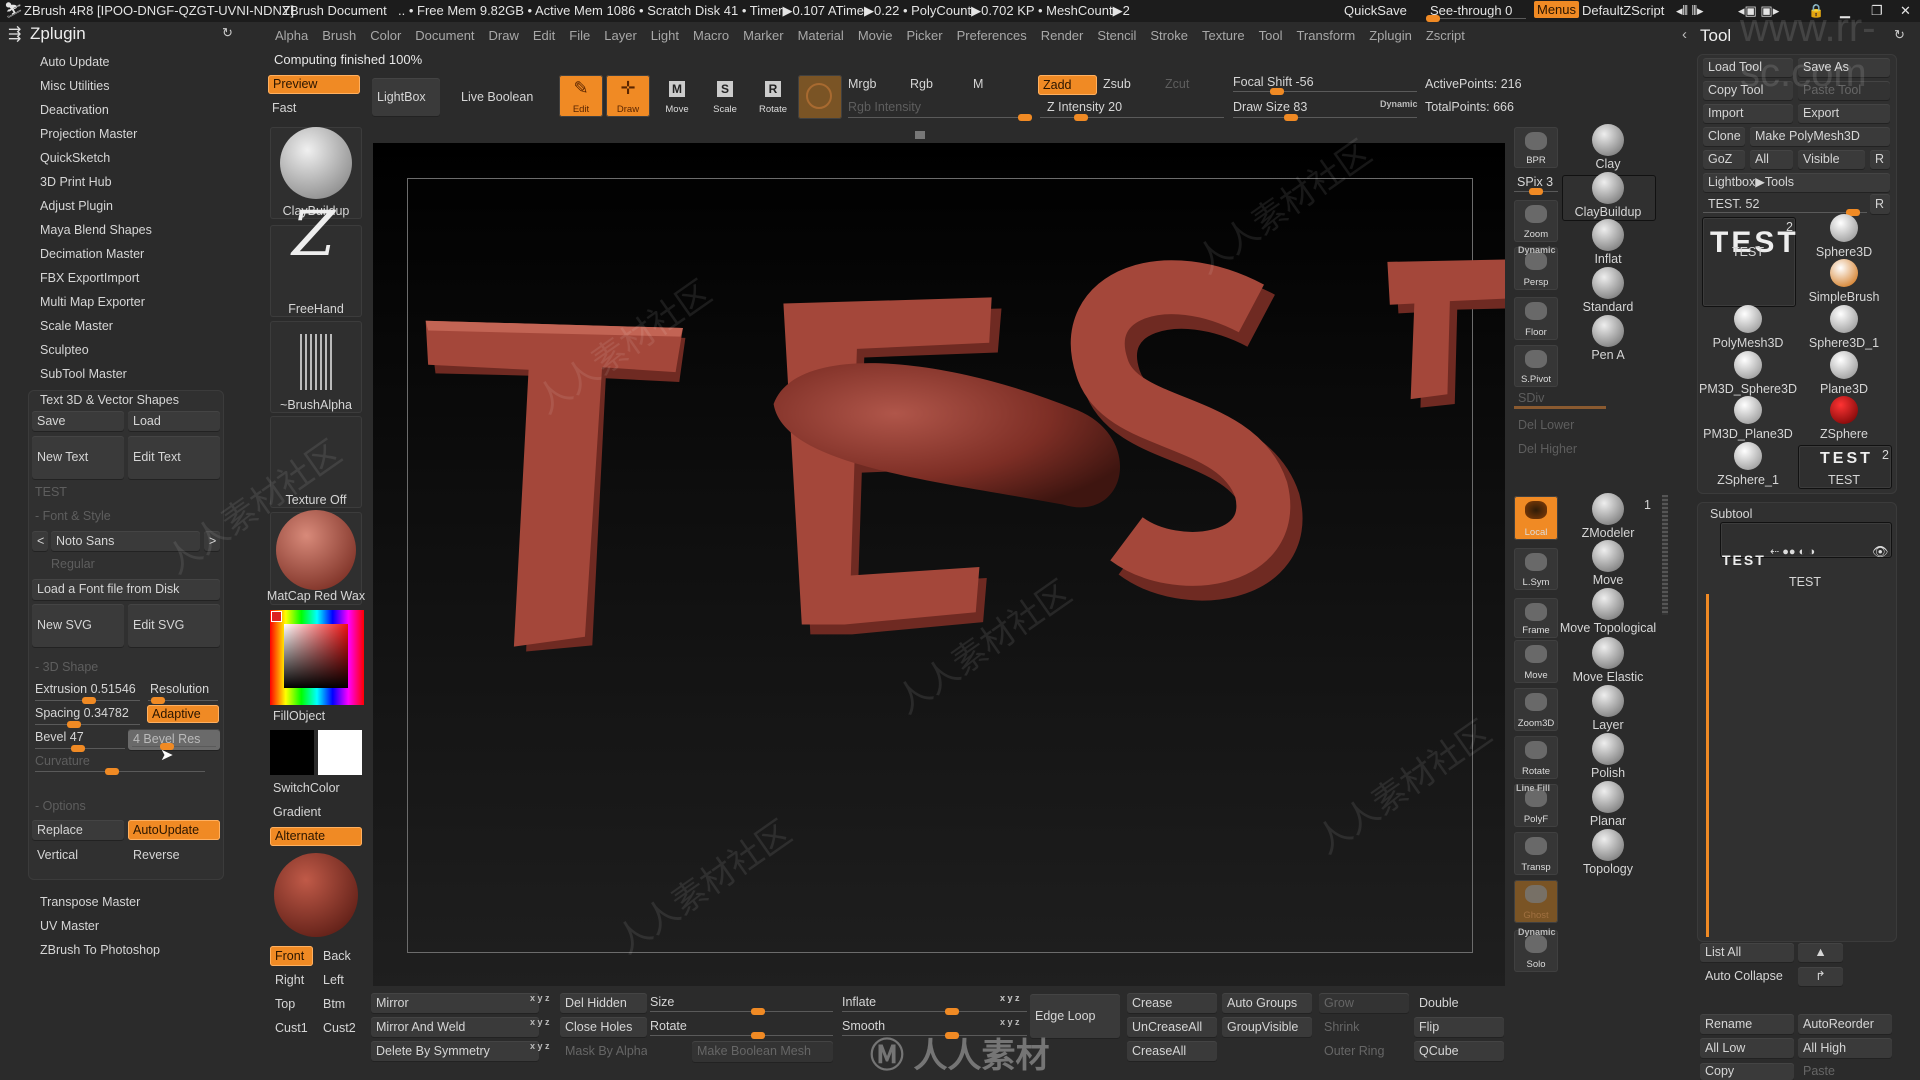 This screenshot has width=1920, height=1080. I want to click on tool-slider: TEST. 52, so click(1785, 204).